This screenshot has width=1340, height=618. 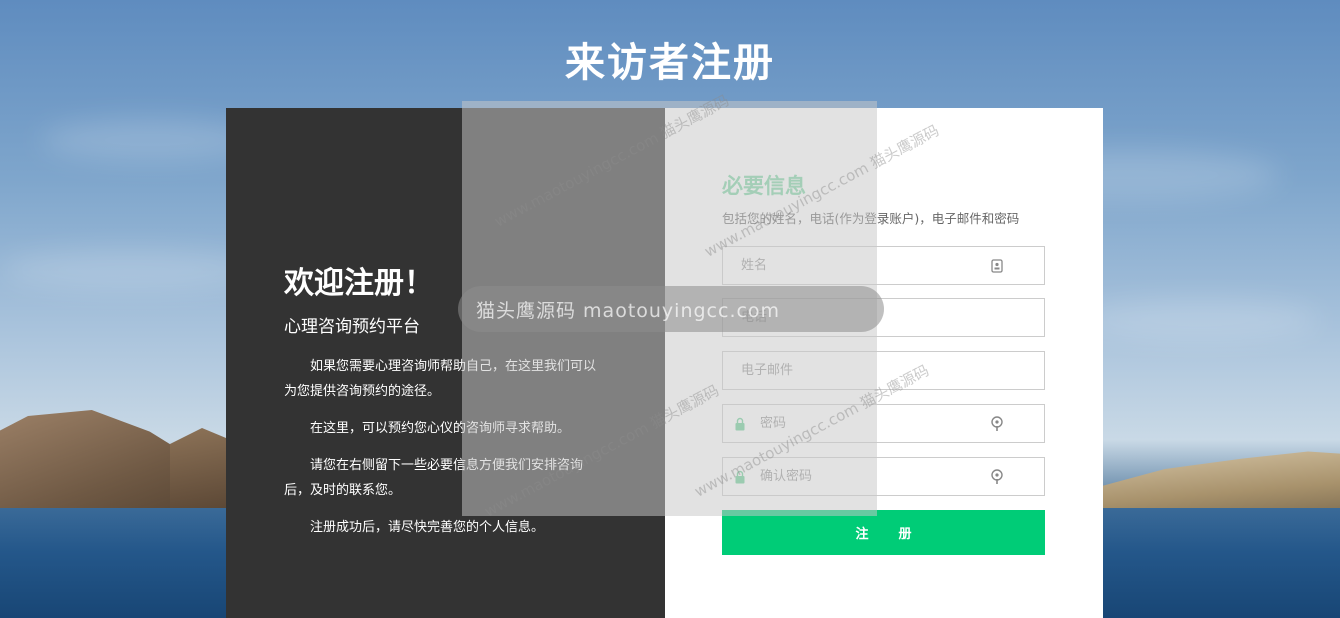 What do you see at coordinates (434, 478) in the screenshot?
I see `welcome-paragraph: 请您在右侧留下一些必要信息方便我们安排咨询后，及时的联系您。` at bounding box center [434, 478].